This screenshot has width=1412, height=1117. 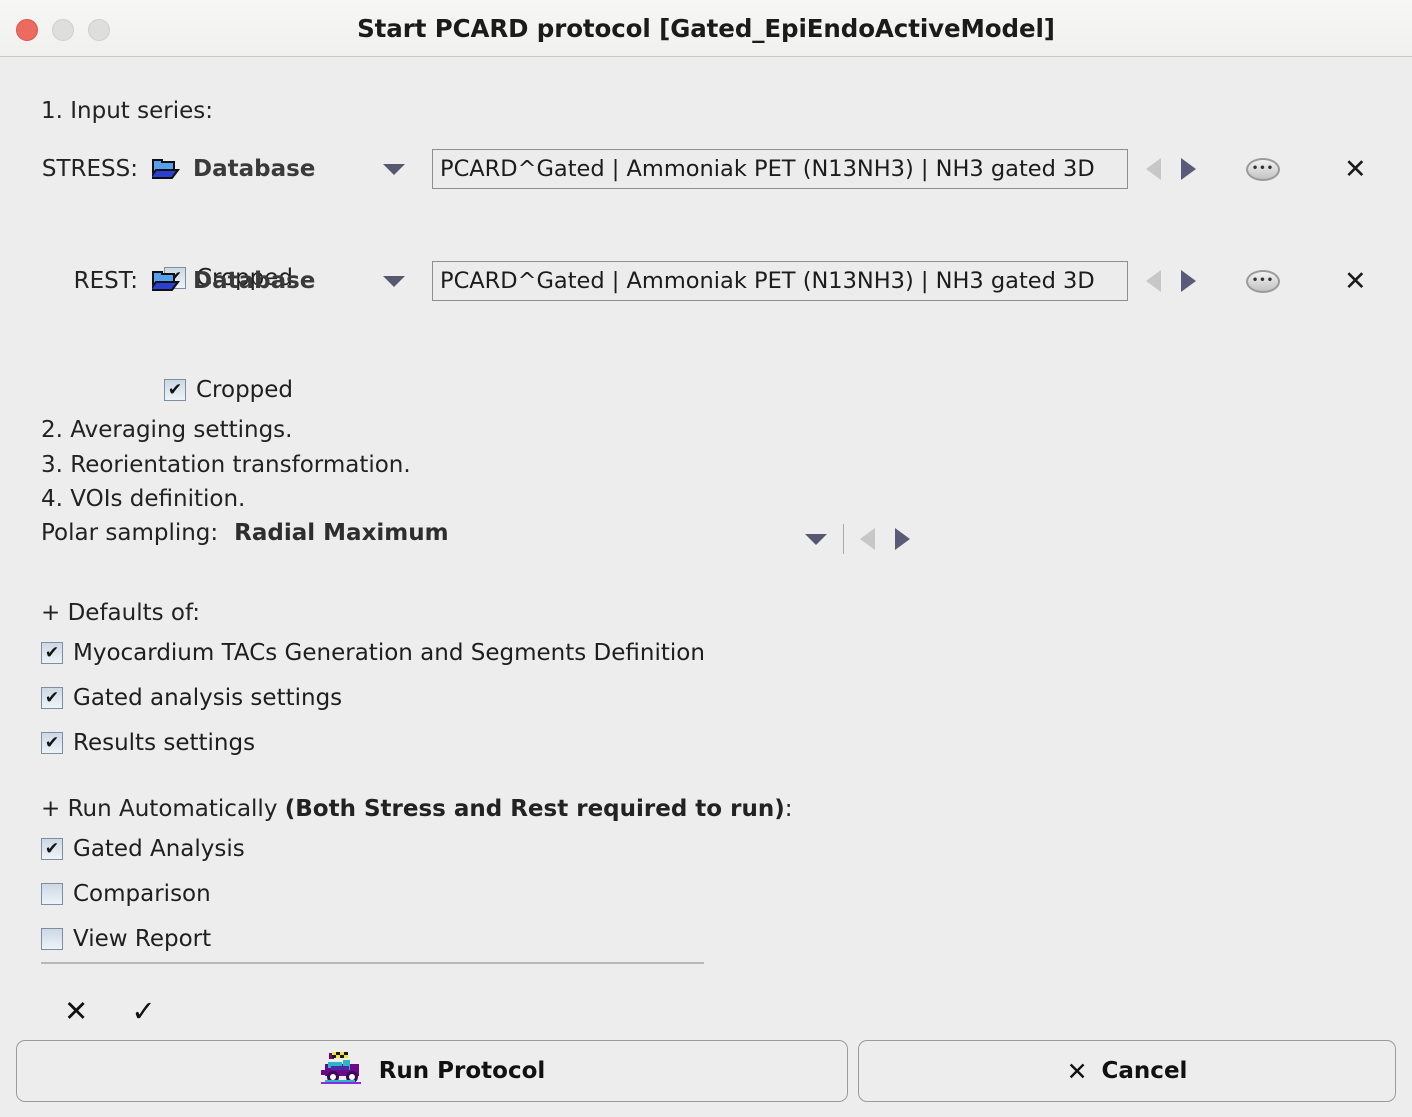 What do you see at coordinates (130, 533) in the screenshot?
I see `polar-sampling-label: Polar sampling:` at bounding box center [130, 533].